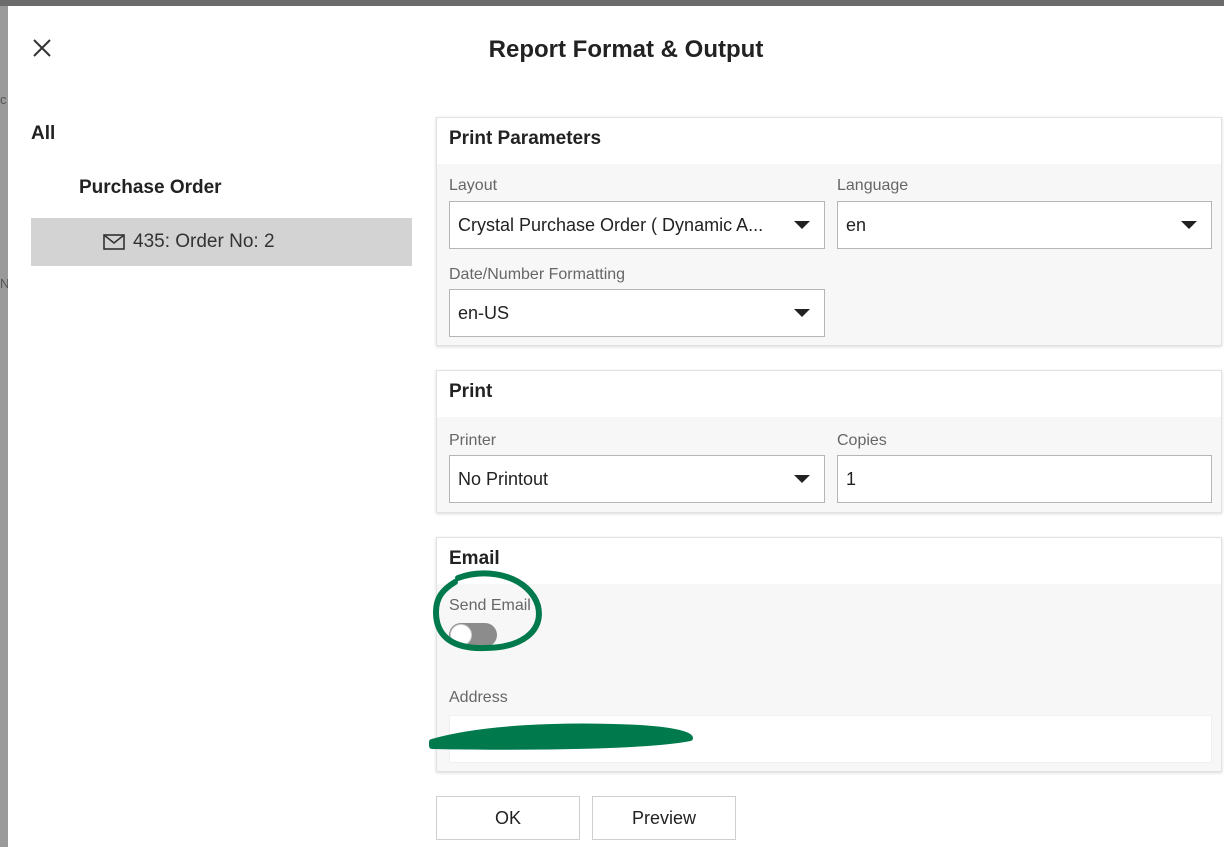  What do you see at coordinates (150, 188) in the screenshot?
I see `nav-group-purchase-order: Purchase Order` at bounding box center [150, 188].